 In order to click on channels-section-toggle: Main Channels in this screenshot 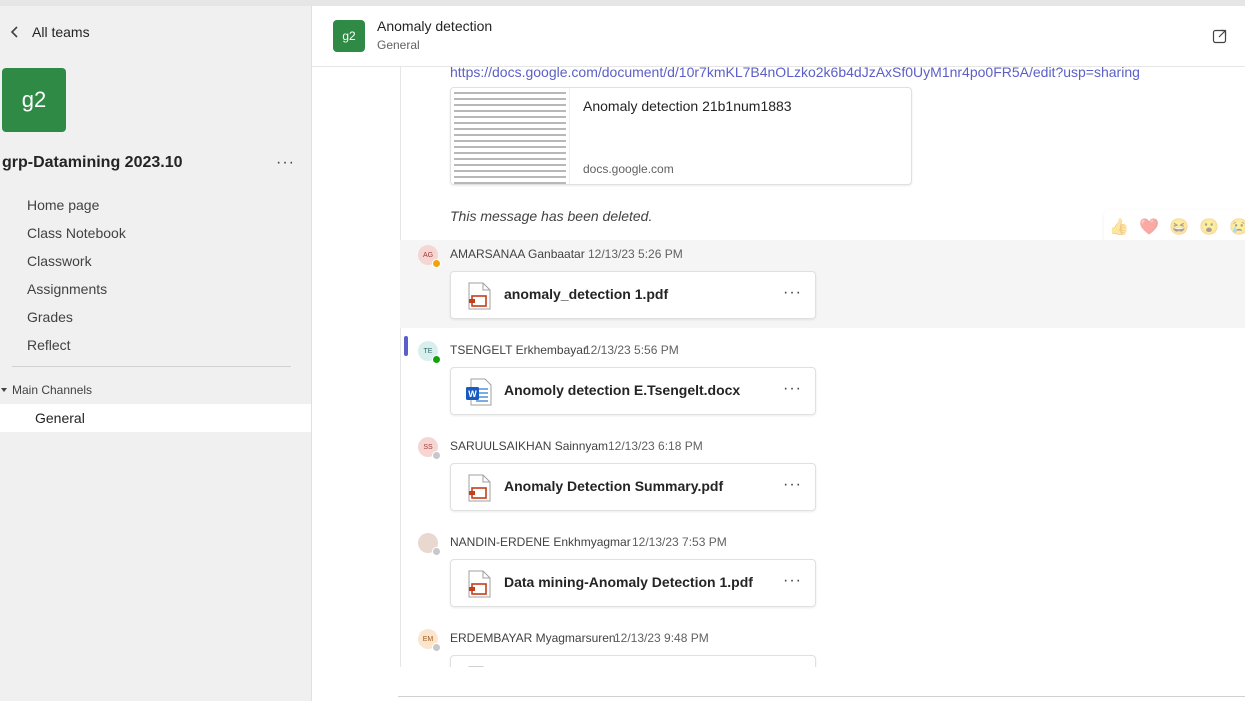, I will do `click(46, 390)`.